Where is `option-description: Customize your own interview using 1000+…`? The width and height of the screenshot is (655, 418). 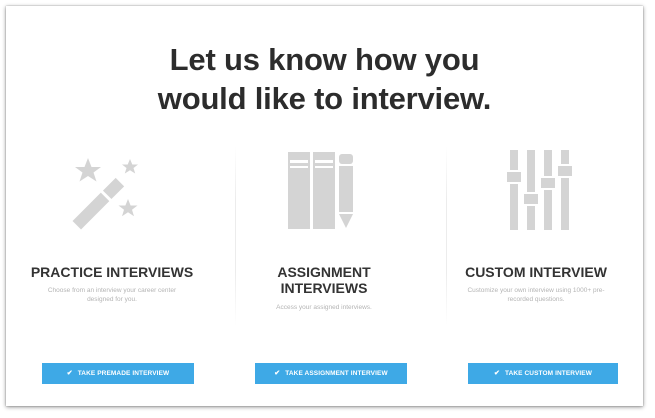 option-description: Customize your own interview using 1000+… is located at coordinates (536, 295).